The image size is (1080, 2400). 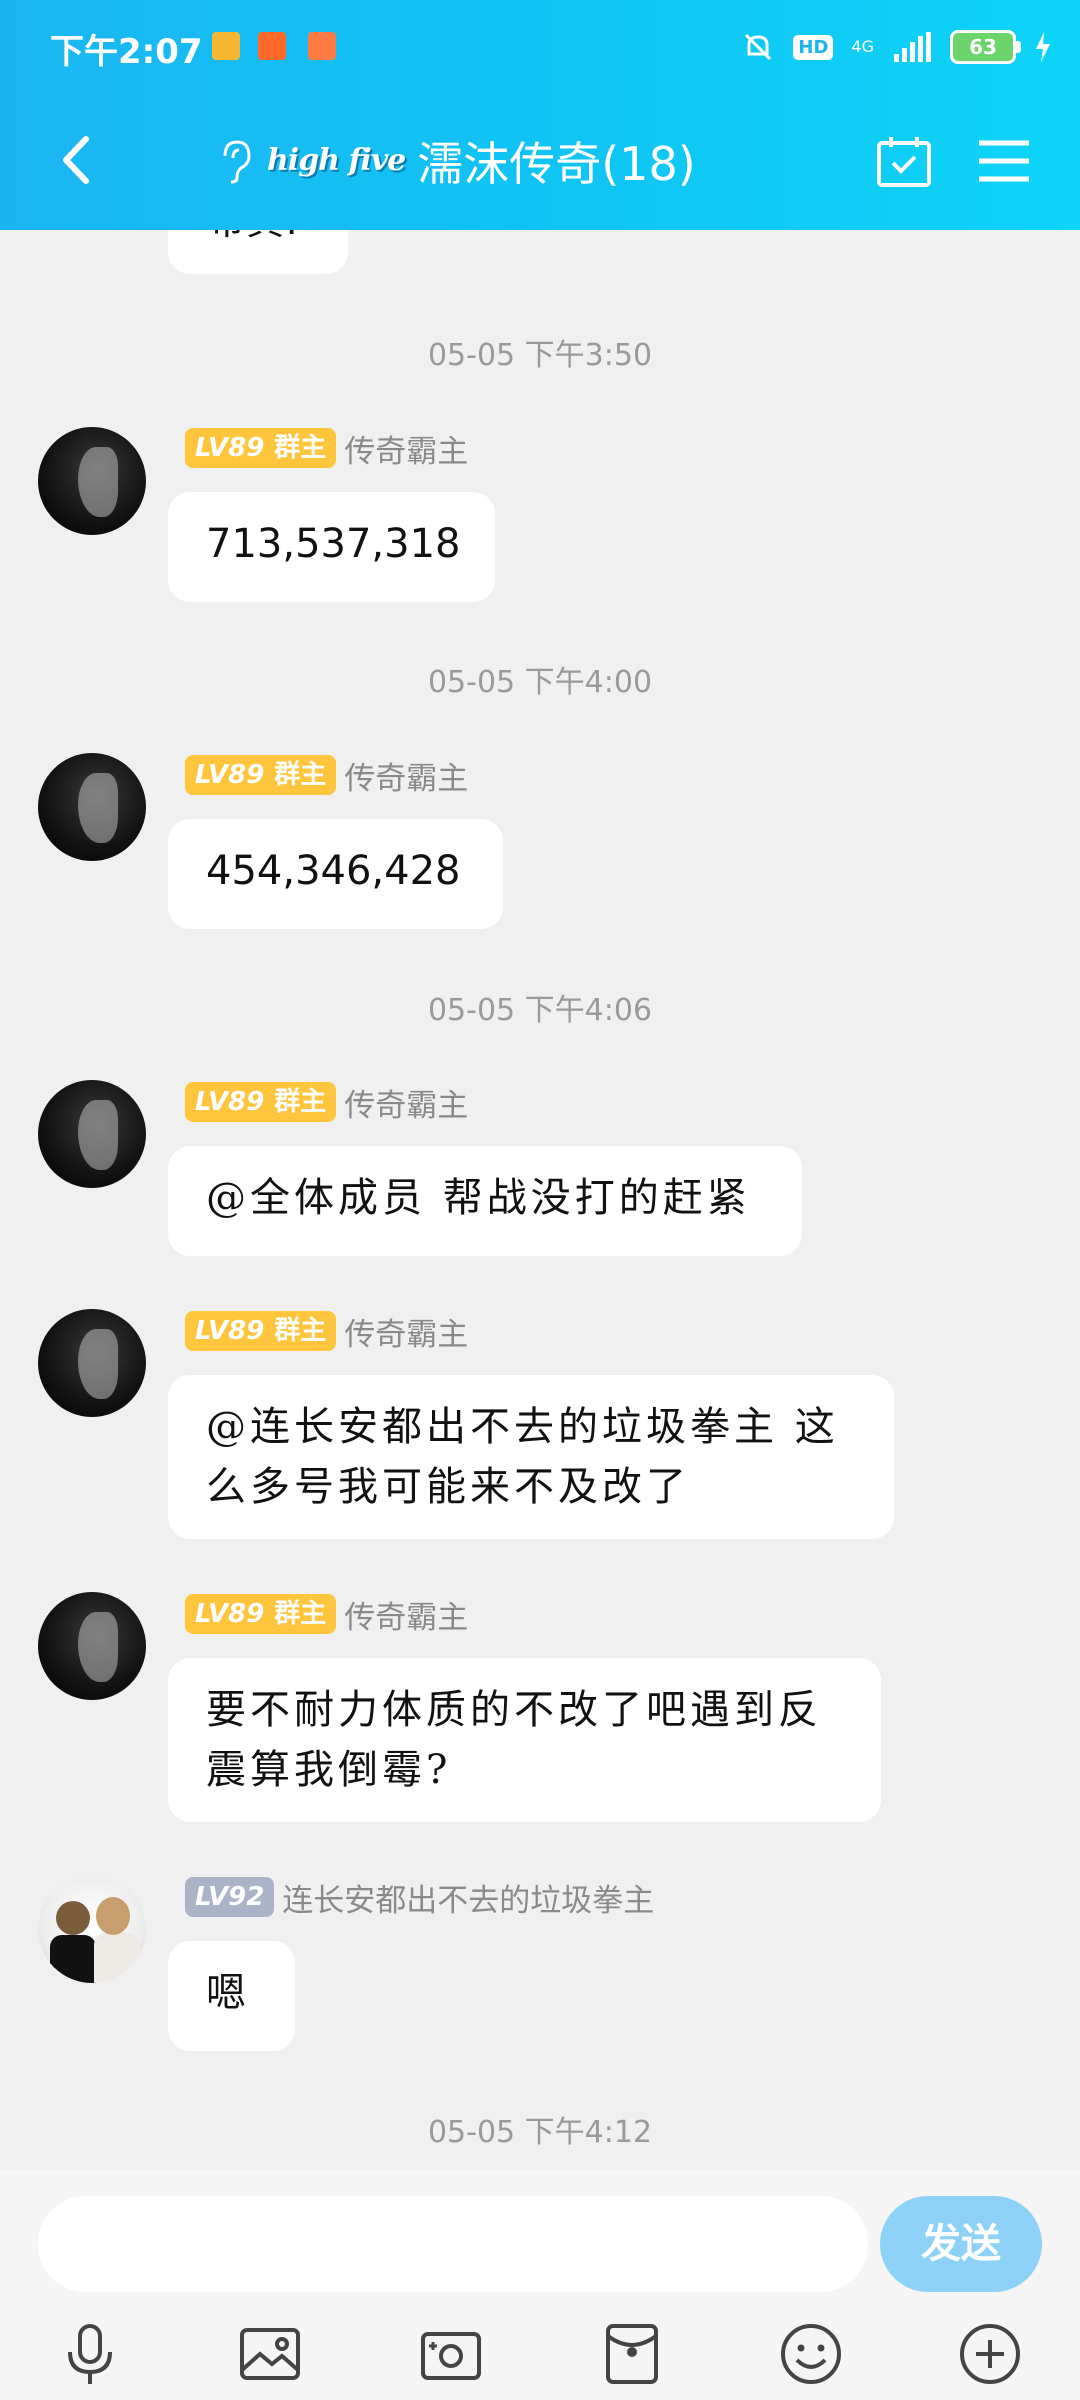 I want to click on message-bubble: 嗯, so click(x=231, y=1996).